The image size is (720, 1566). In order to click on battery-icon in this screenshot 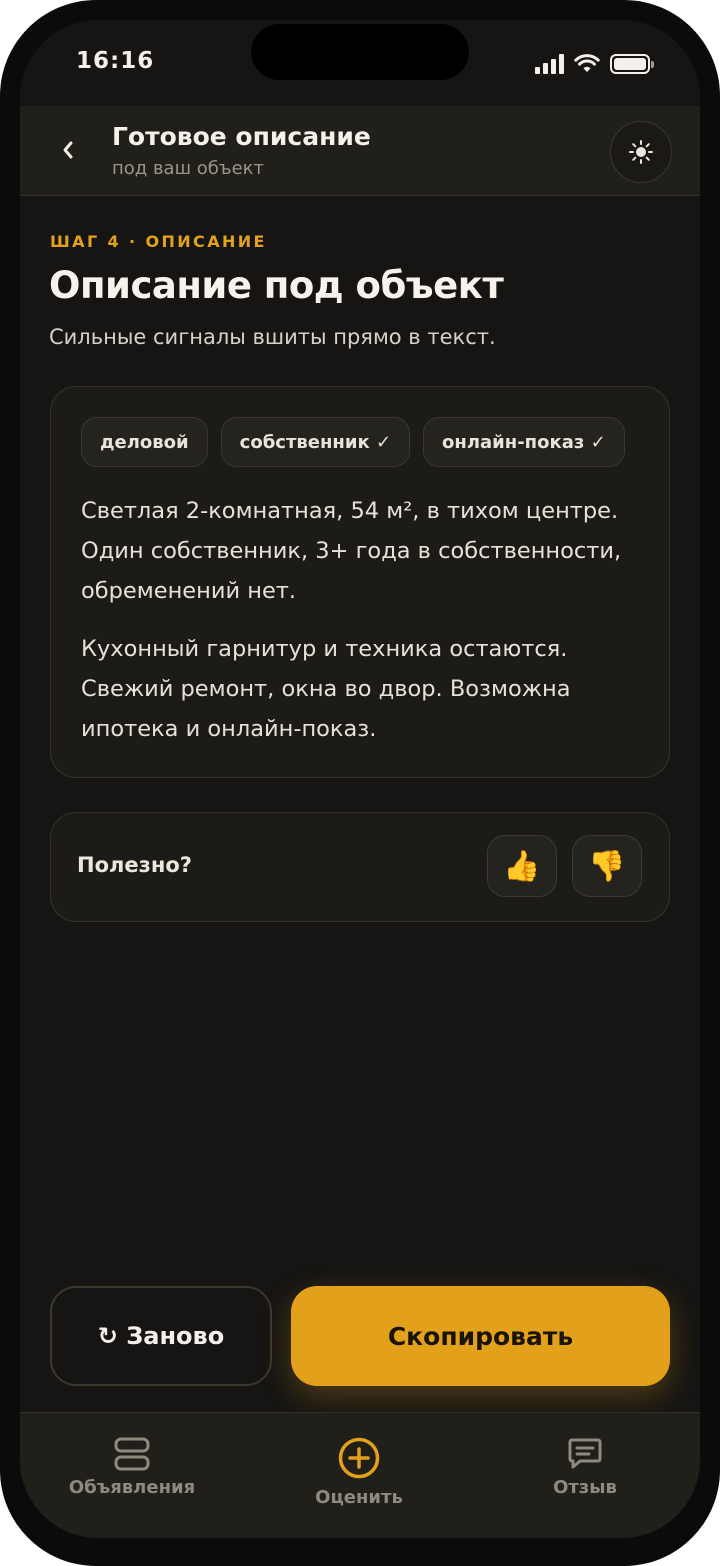, I will do `click(632, 64)`.